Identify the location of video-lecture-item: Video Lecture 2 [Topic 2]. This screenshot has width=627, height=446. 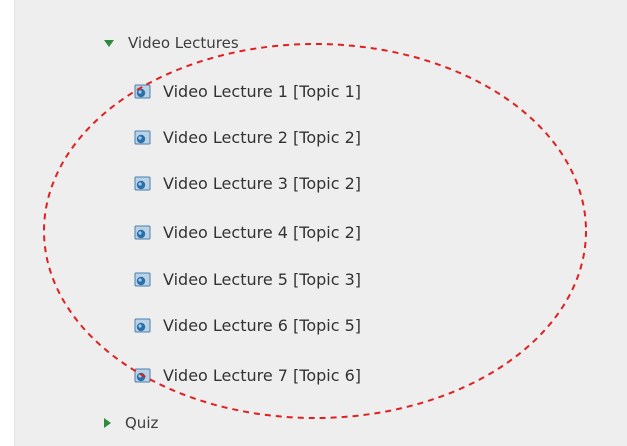
(247, 137).